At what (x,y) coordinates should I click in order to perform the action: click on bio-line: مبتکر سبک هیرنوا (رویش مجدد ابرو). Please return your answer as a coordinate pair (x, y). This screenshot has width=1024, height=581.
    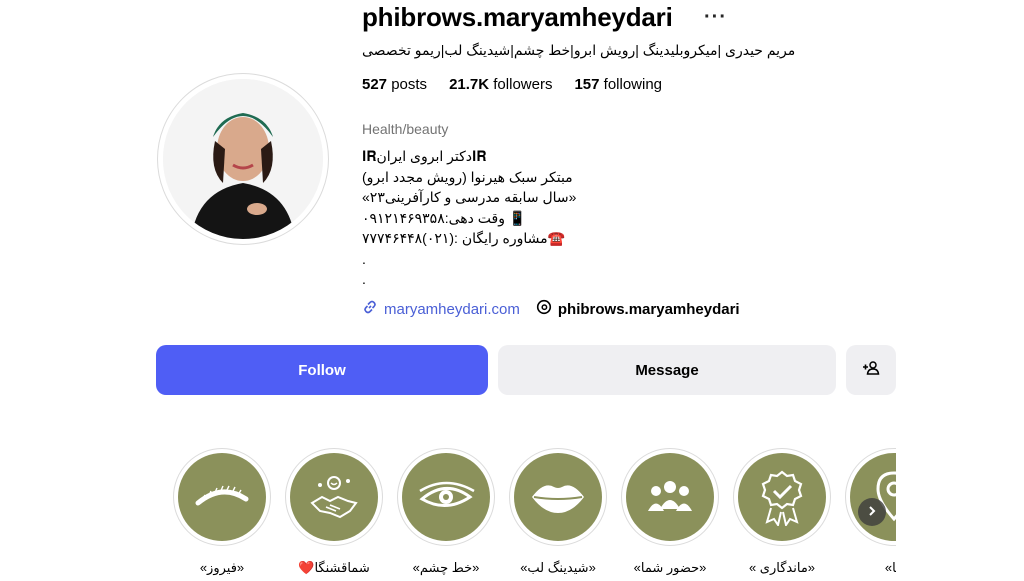
    Looking at the image, I should click on (467, 176).